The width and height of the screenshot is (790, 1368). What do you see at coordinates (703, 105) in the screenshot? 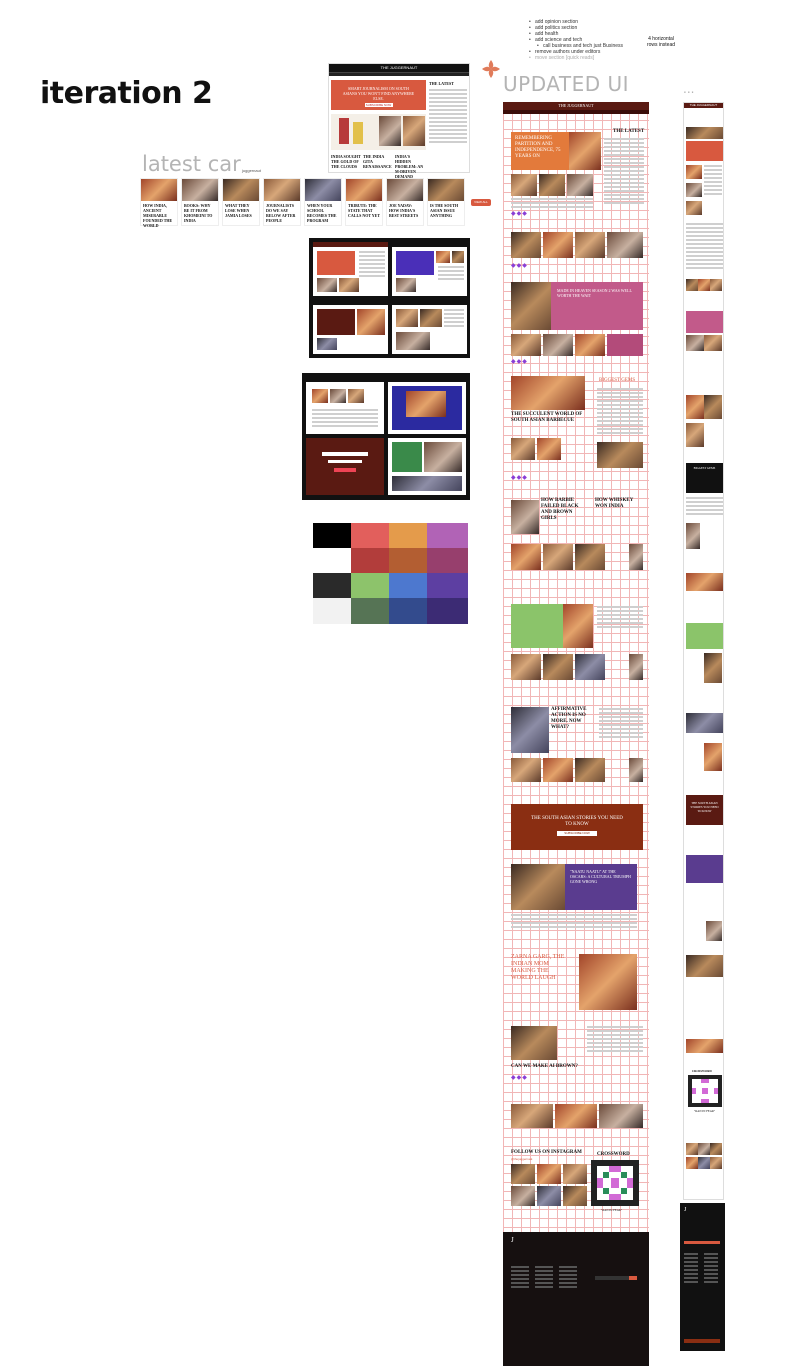
I see `mobile-brand: THE JUGGERNAUT` at bounding box center [703, 105].